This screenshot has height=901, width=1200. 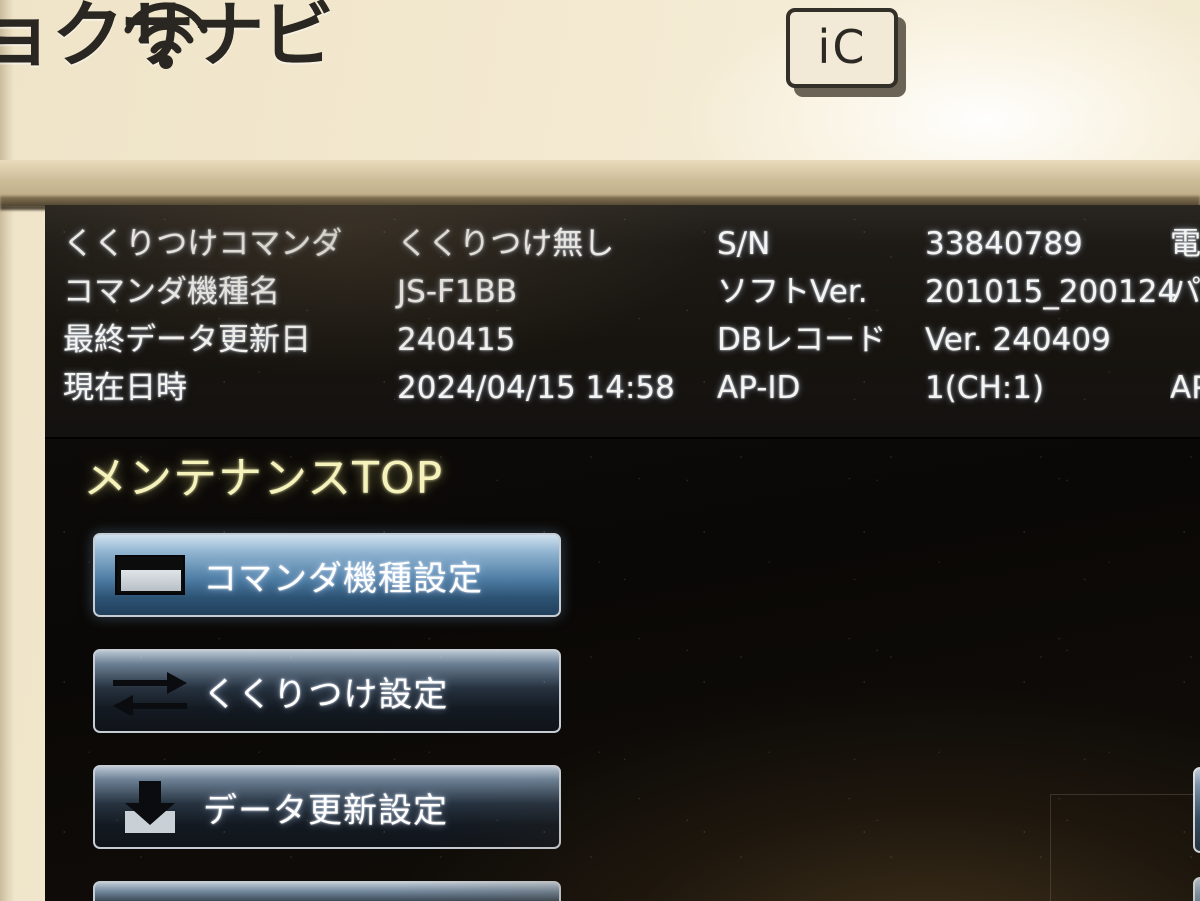 I want to click on info-row: コマンダ機種名 JS-F1BB ソフトVer. 201015_200124 パ, so click(x=622, y=293).